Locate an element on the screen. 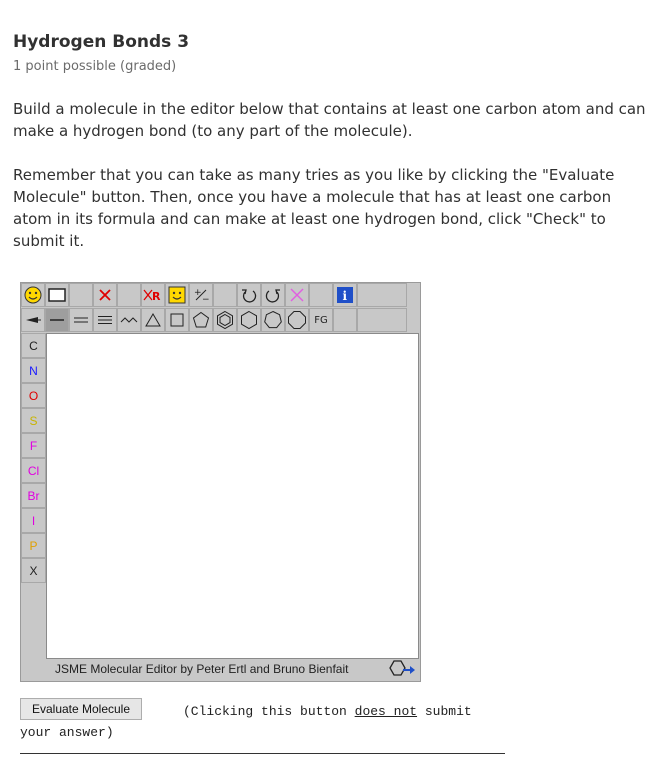 Image resolution: width=665 pixels, height=760 pixels. single-bond-icon is located at coordinates (57, 320).